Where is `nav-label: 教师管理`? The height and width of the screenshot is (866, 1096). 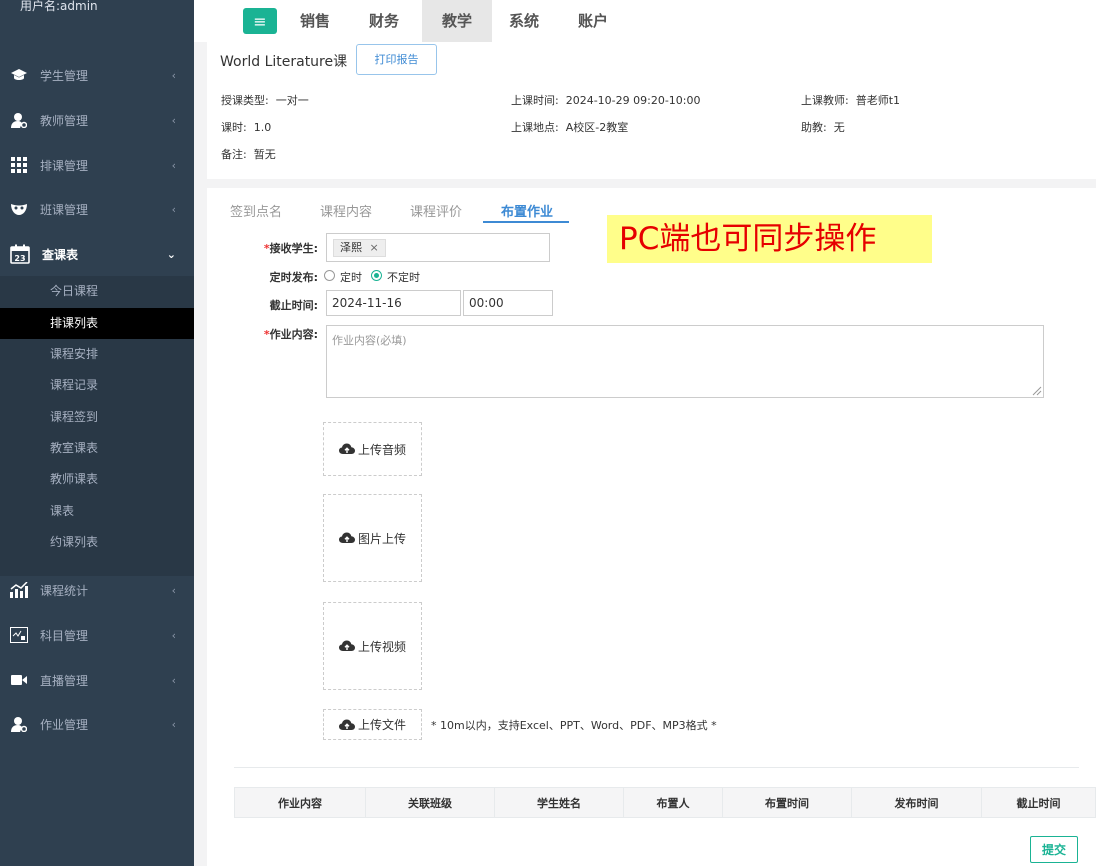 nav-label: 教师管理 is located at coordinates (64, 120).